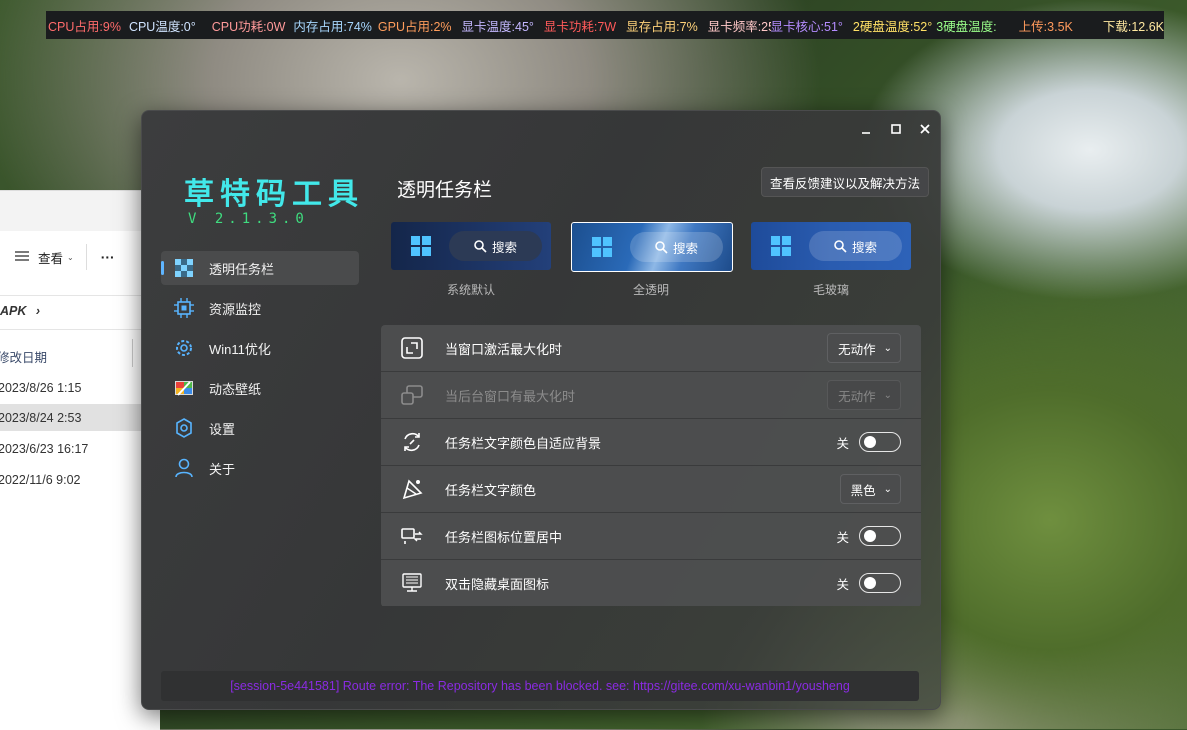 This screenshot has height=730, width=1187. Describe the element at coordinates (80, 257) in the screenshot. I see `explorer-toolbar: 查看 ⌄ ···` at that location.